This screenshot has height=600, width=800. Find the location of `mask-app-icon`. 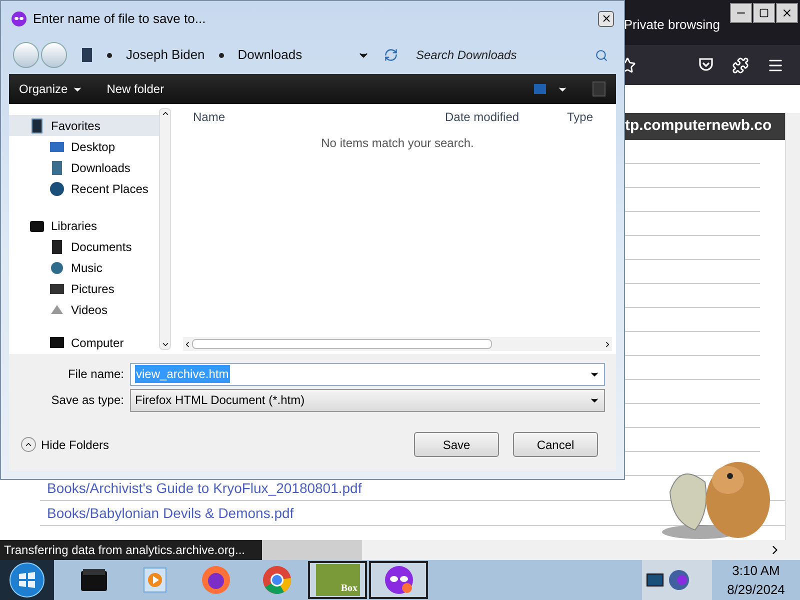

mask-app-icon is located at coordinates (19, 18).